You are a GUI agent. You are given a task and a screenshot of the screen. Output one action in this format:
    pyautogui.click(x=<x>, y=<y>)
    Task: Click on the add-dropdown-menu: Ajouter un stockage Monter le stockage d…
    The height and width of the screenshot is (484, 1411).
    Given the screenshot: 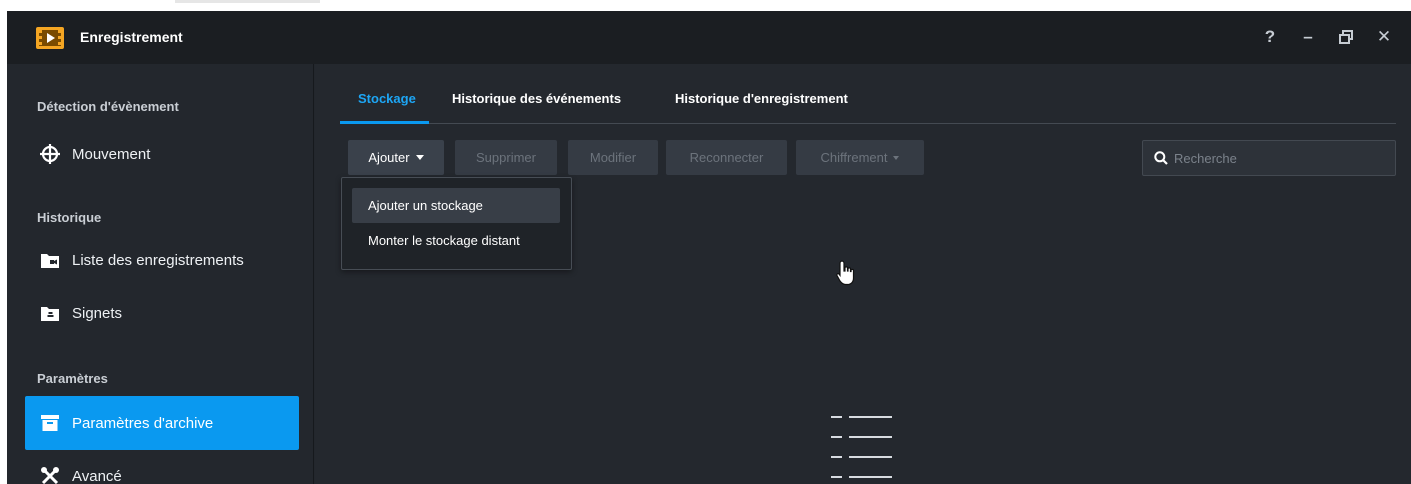 What is the action you would take?
    pyautogui.click(x=456, y=223)
    